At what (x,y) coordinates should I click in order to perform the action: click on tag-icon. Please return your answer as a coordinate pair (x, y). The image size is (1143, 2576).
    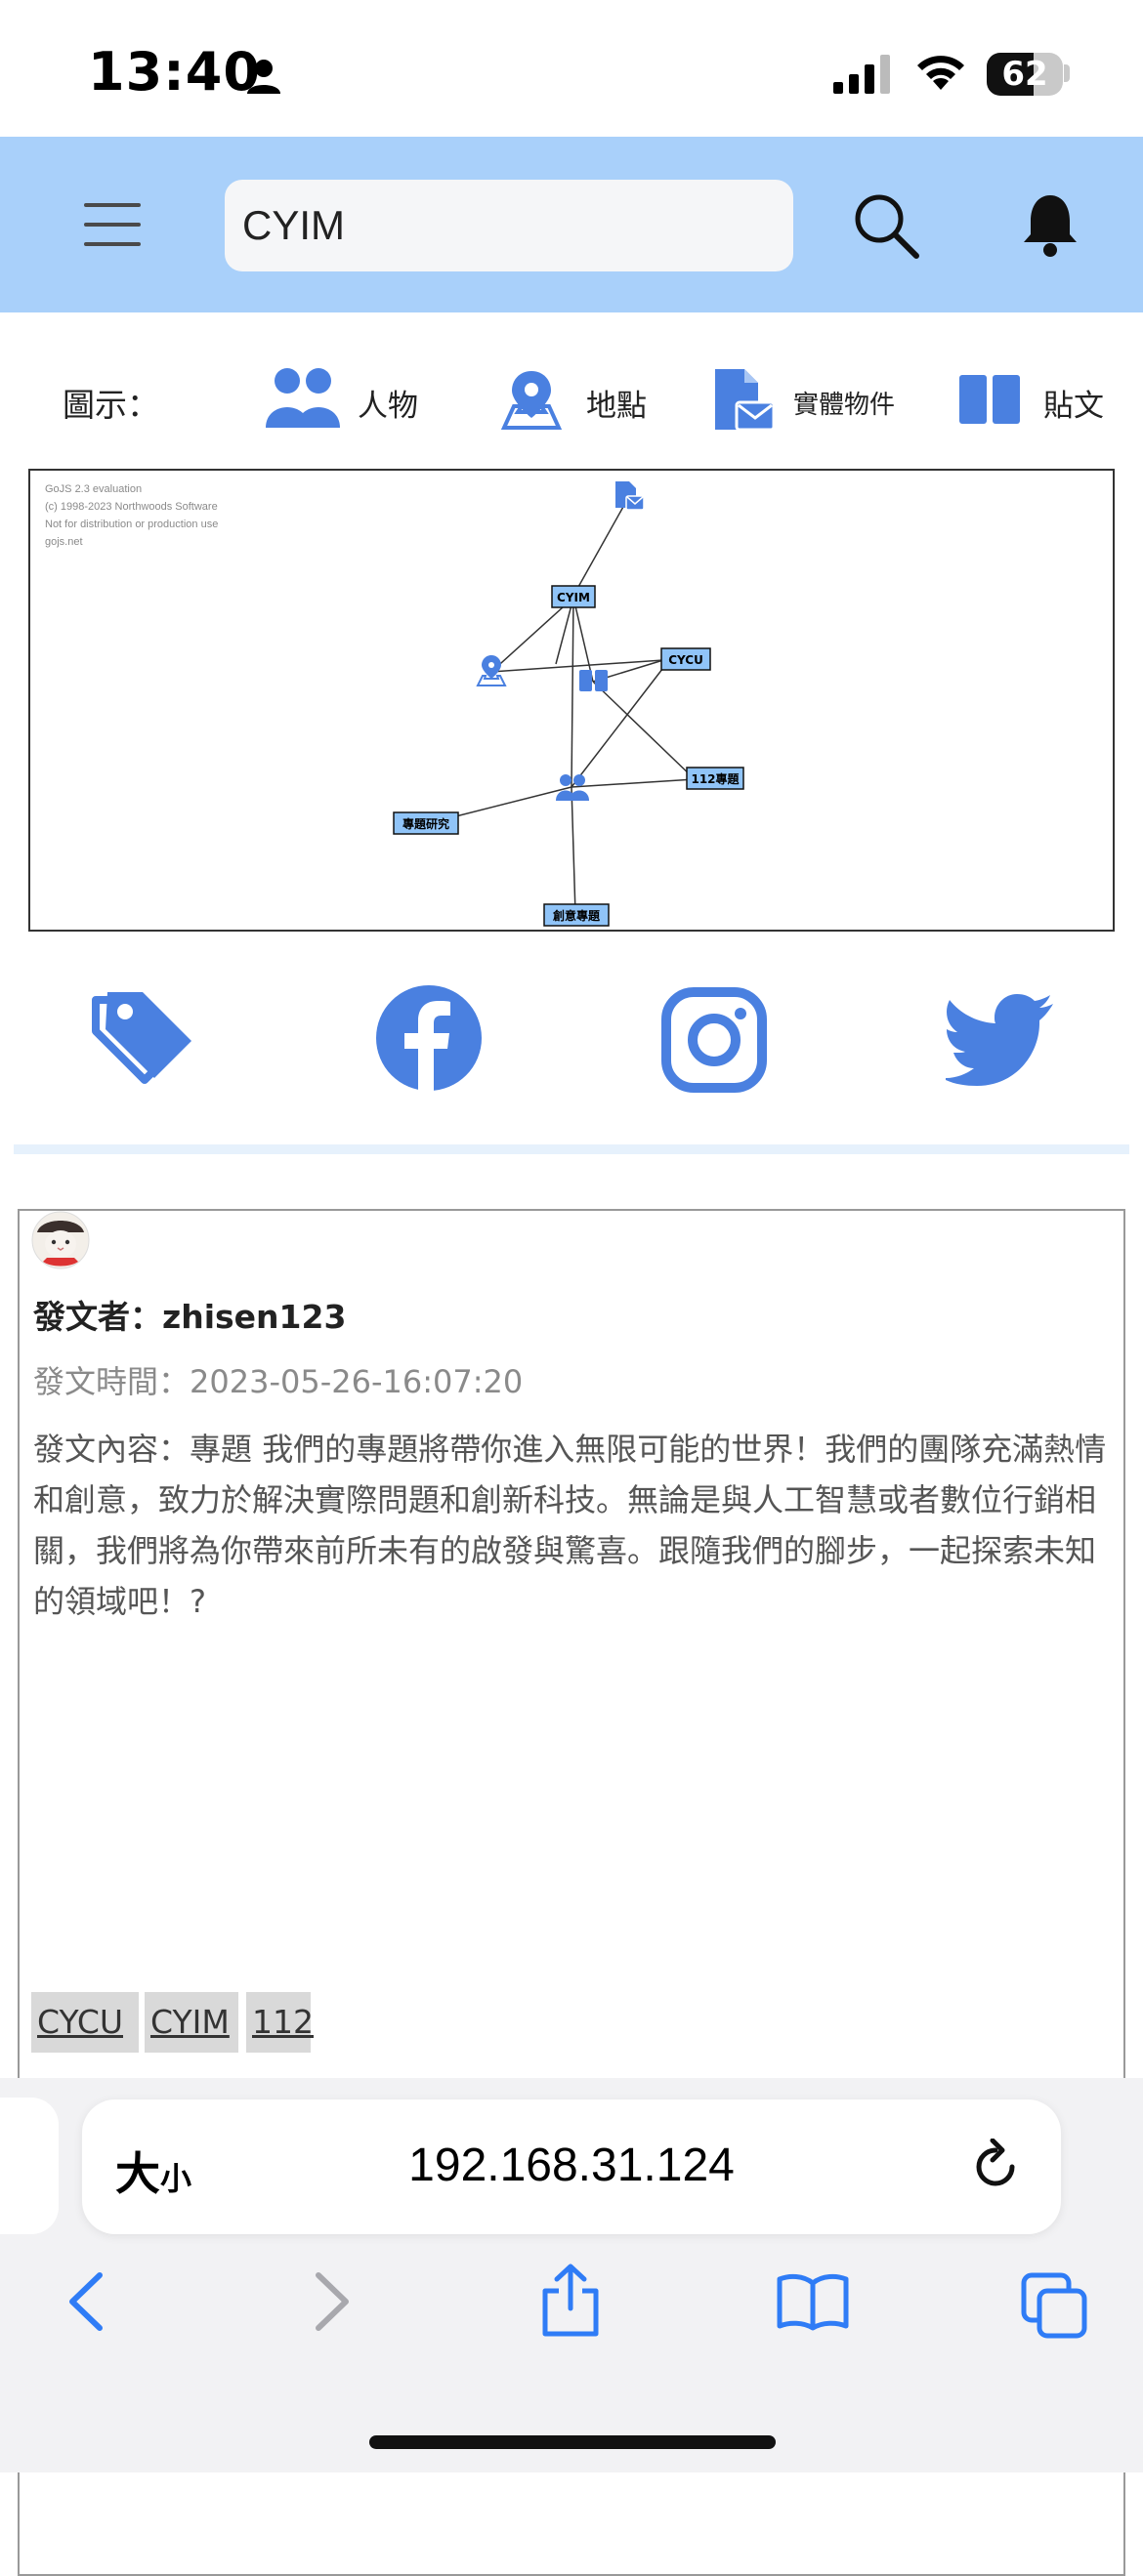
    Looking at the image, I should click on (141, 1042).